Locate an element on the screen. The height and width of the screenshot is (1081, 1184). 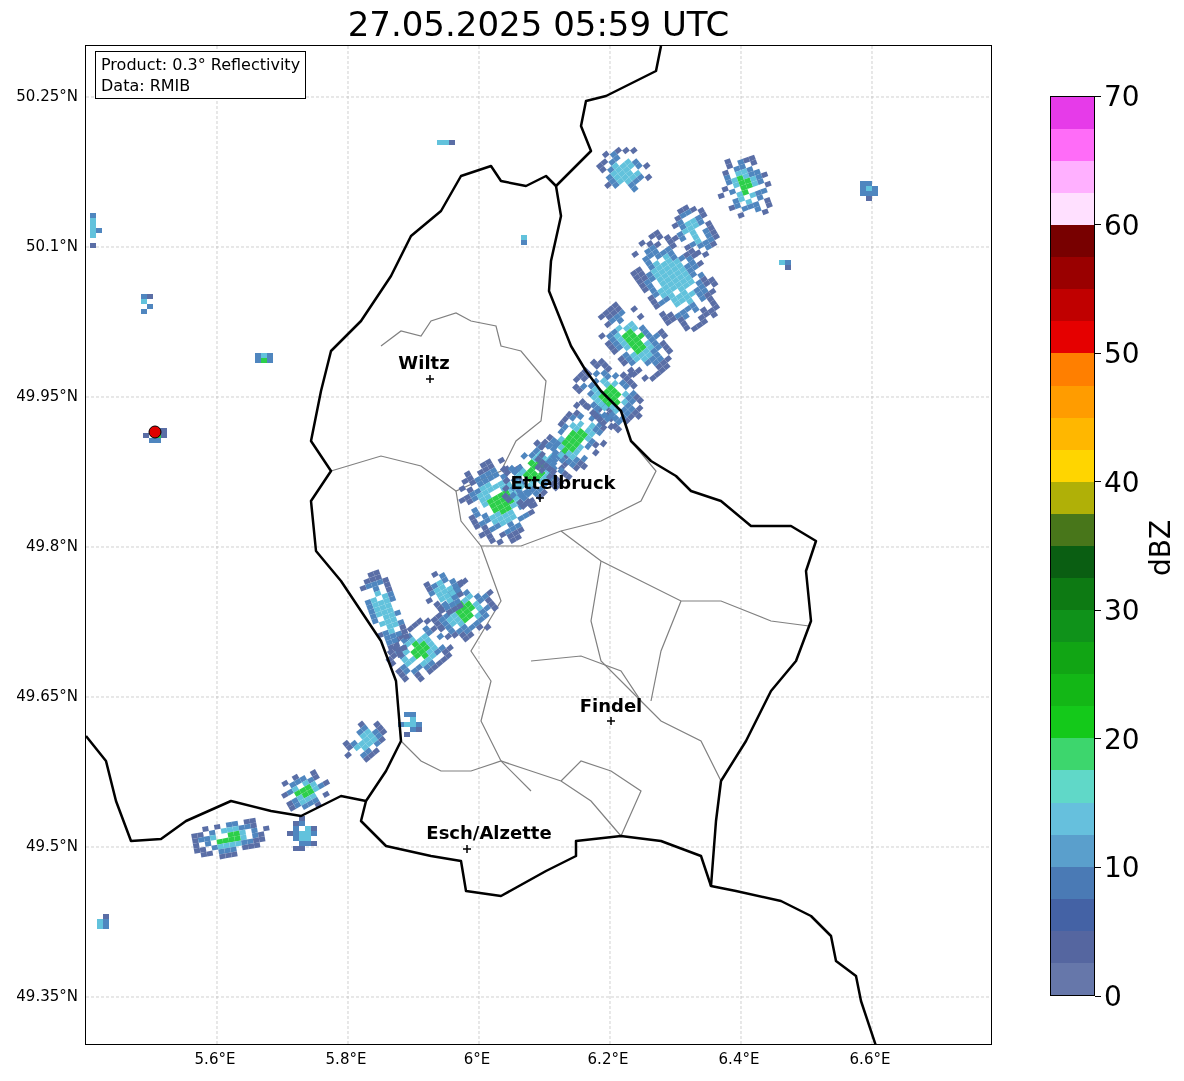
info-text: Product: 0.3° Reflectivity is located at coordinates (201, 64).